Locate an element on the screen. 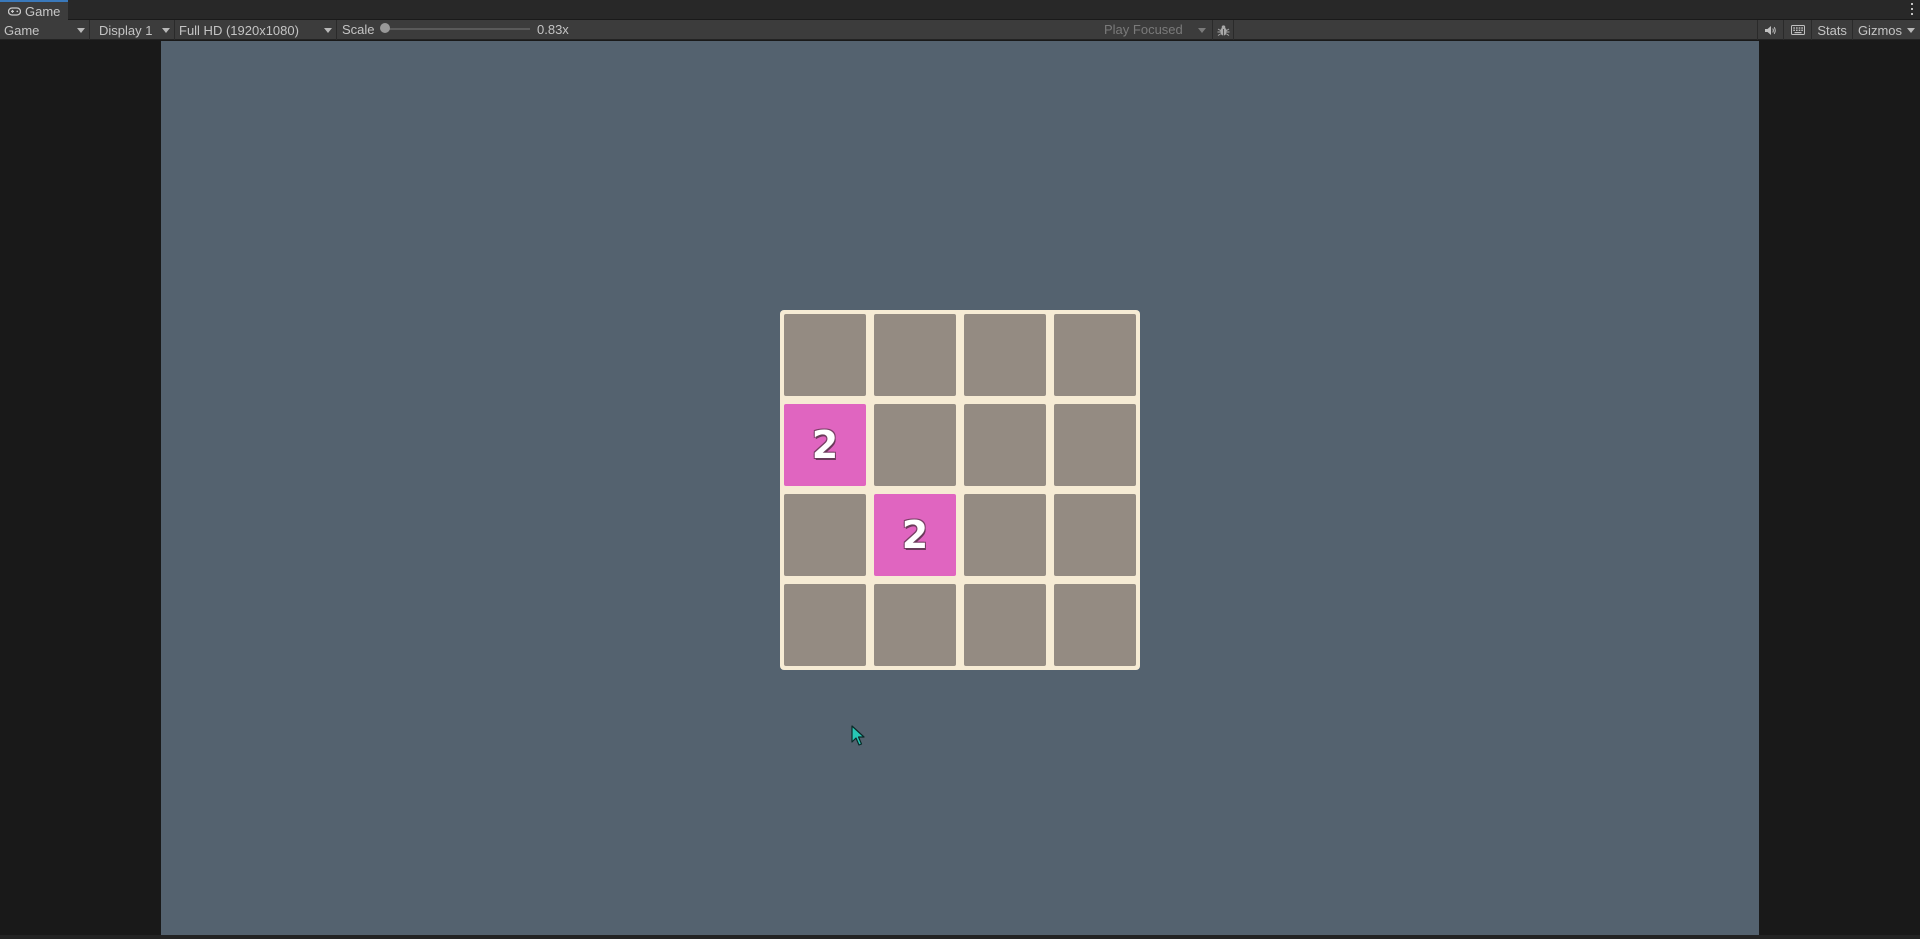 The height and width of the screenshot is (939, 1920). view-mode-label: Game is located at coordinates (22, 30).